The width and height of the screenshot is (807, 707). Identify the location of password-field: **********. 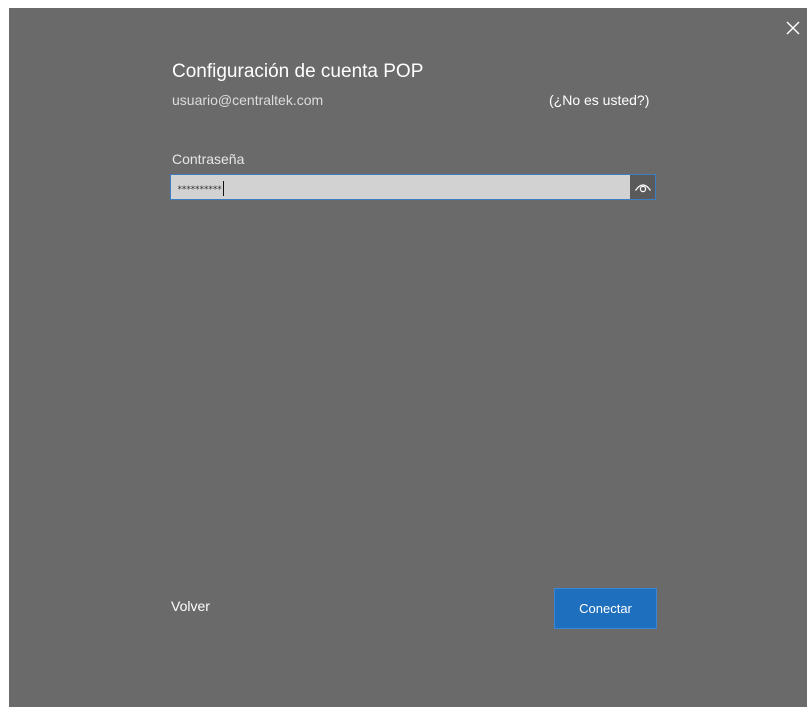
(413, 187).